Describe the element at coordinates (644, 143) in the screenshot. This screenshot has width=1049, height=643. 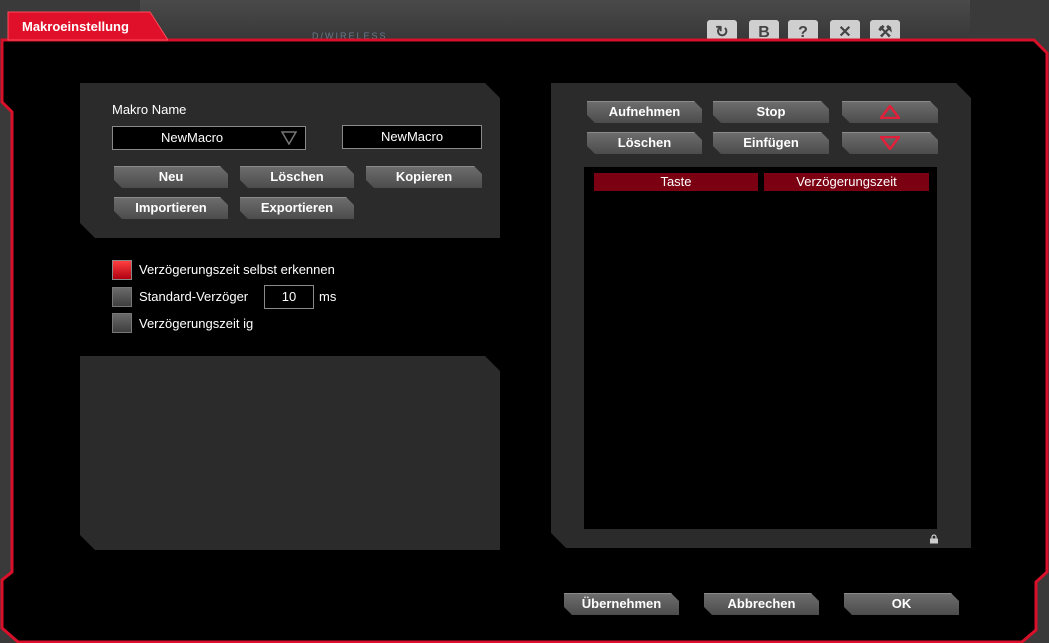
I see `delete-entry-button: Löschen` at that location.